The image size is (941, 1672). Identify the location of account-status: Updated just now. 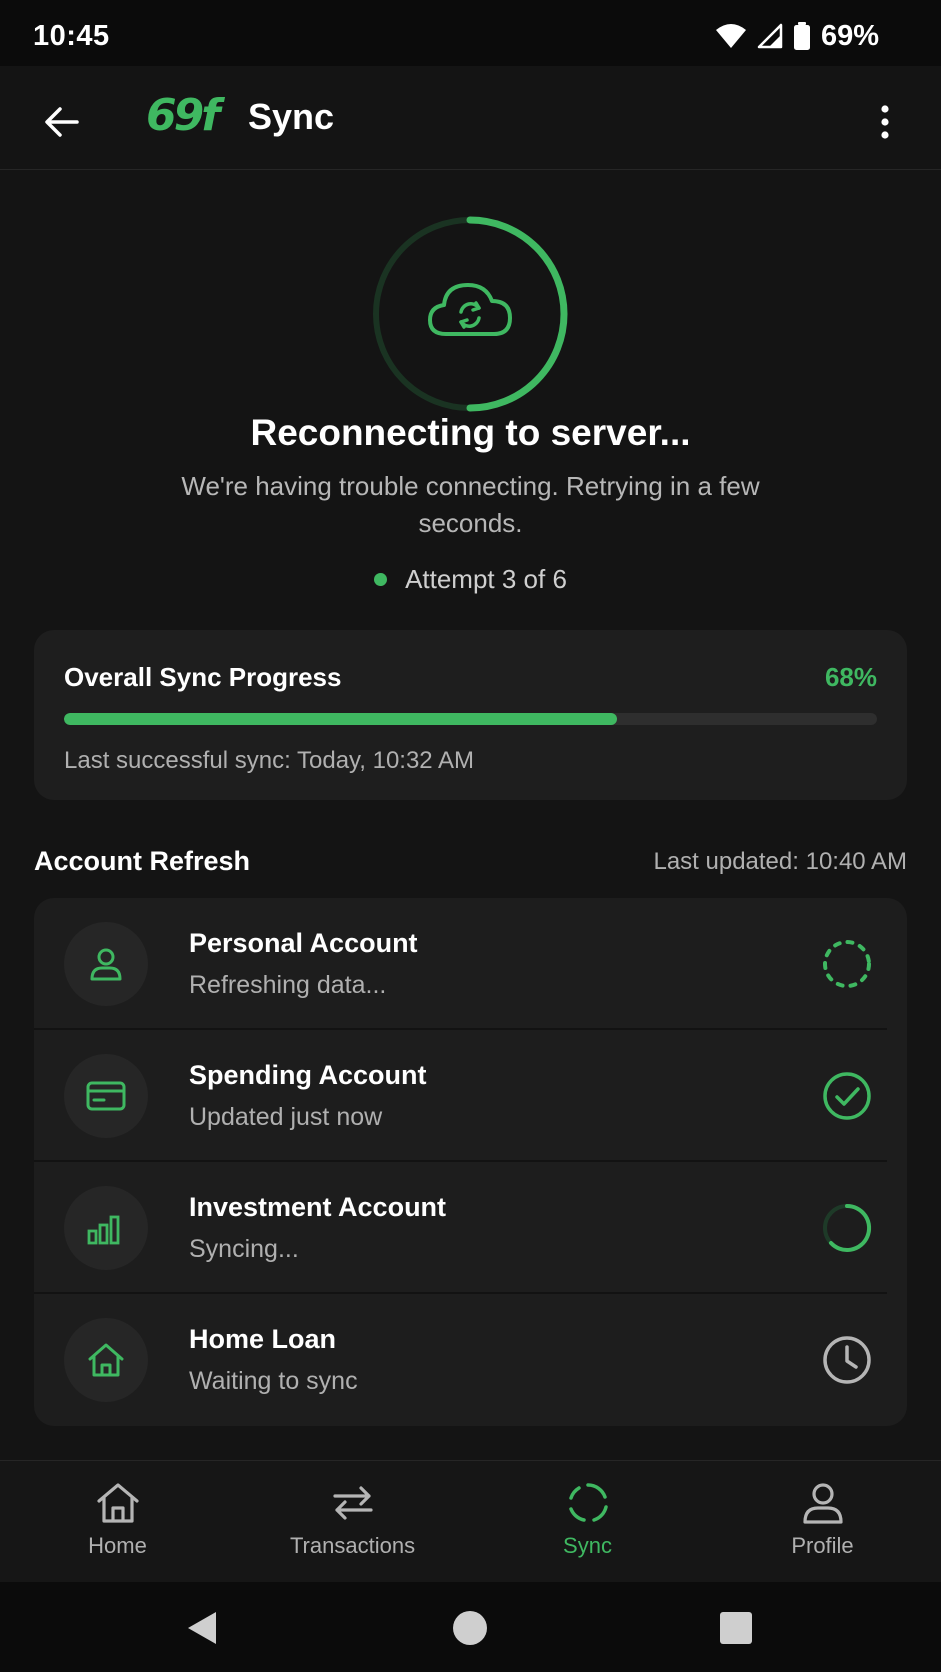
(286, 1117).